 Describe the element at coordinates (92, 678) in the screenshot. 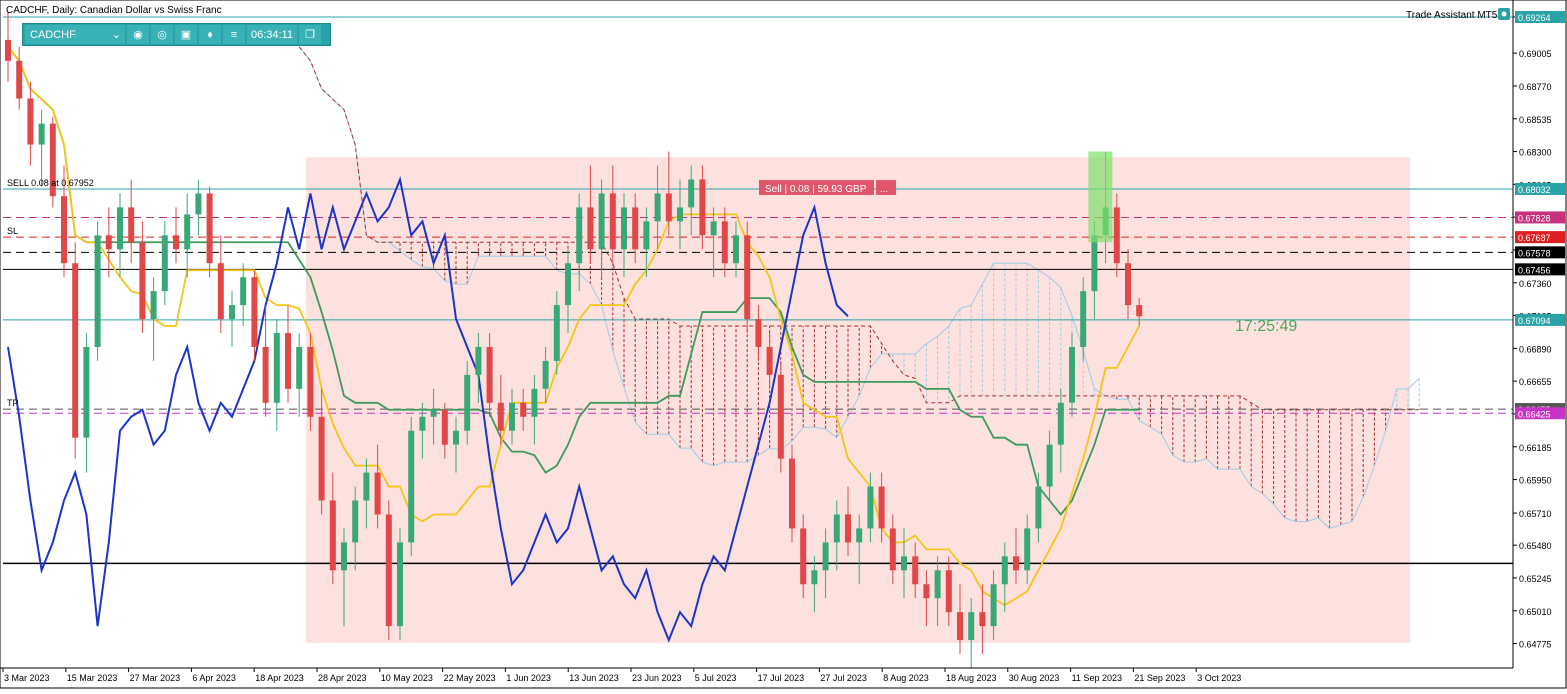

I see `time-tick-label: 15 Mar 2023` at that location.